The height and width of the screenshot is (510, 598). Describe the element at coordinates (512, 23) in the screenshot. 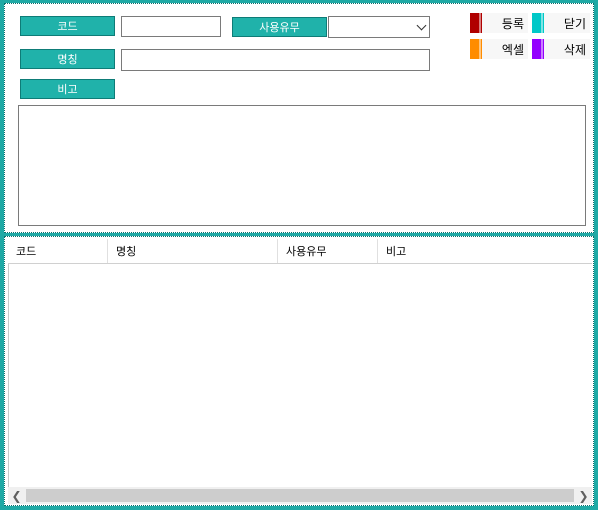

I see `register-button-label: 등록` at that location.